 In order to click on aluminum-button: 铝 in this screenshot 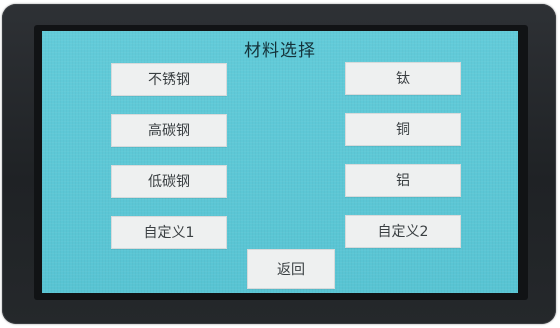, I will do `click(403, 180)`.